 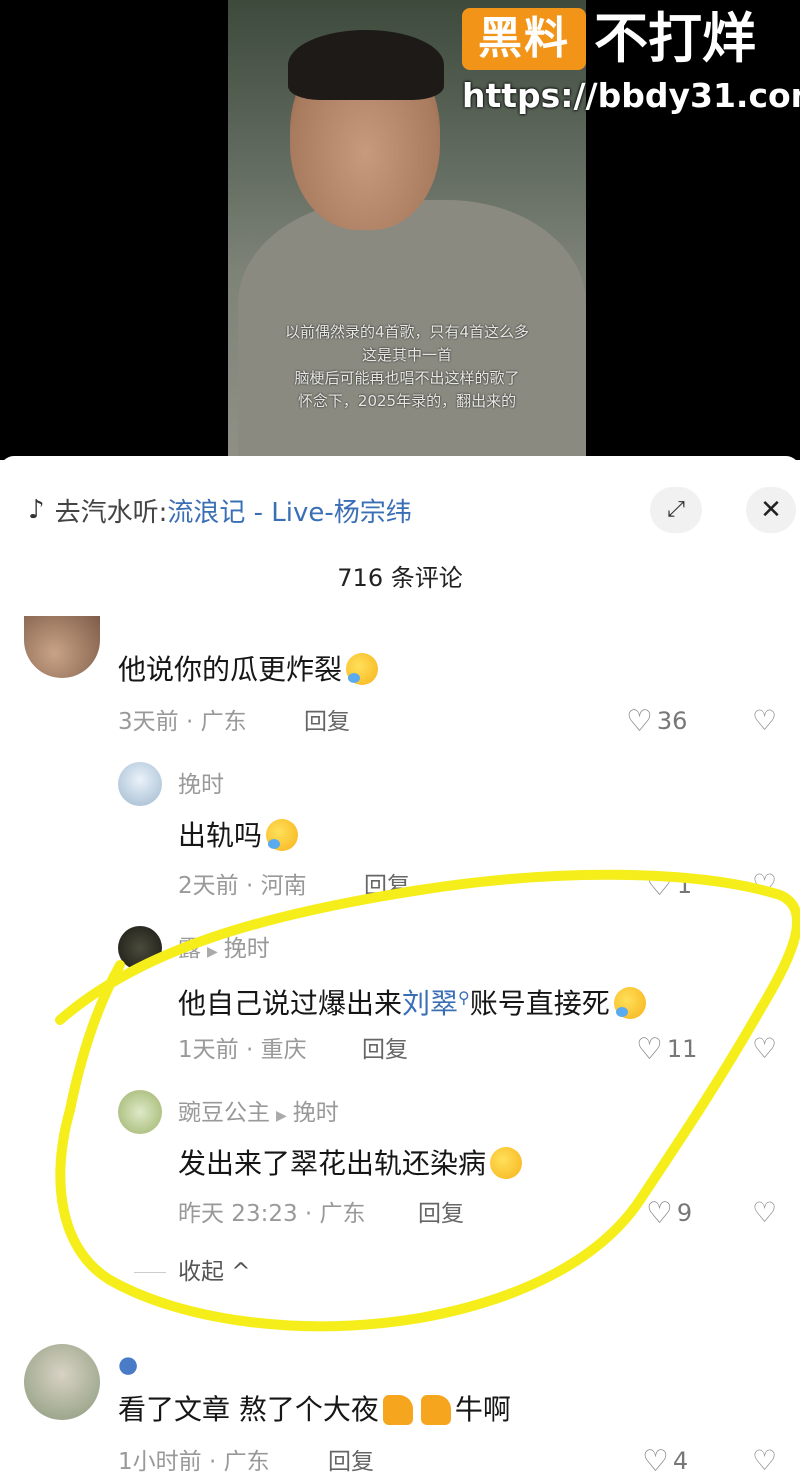 I want to click on video-subtitle-3: 脑梗后可能再也唱不出这样的歌了, so click(x=407, y=378).